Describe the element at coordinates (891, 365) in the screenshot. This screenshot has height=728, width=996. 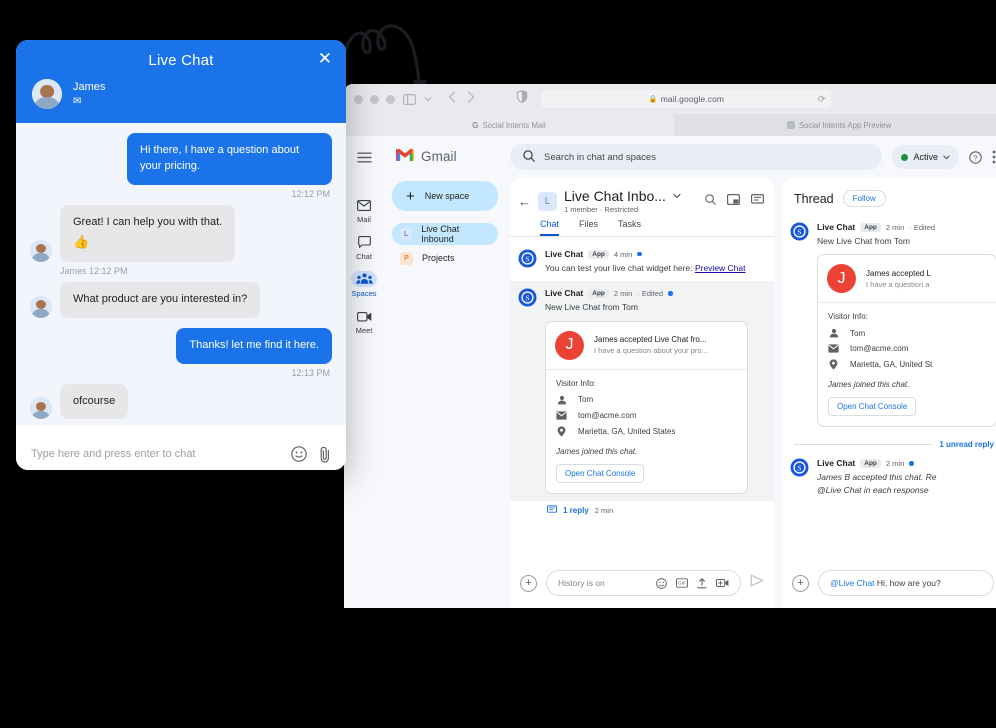
I see `visitor-location: Marietta, GA, United St` at that location.